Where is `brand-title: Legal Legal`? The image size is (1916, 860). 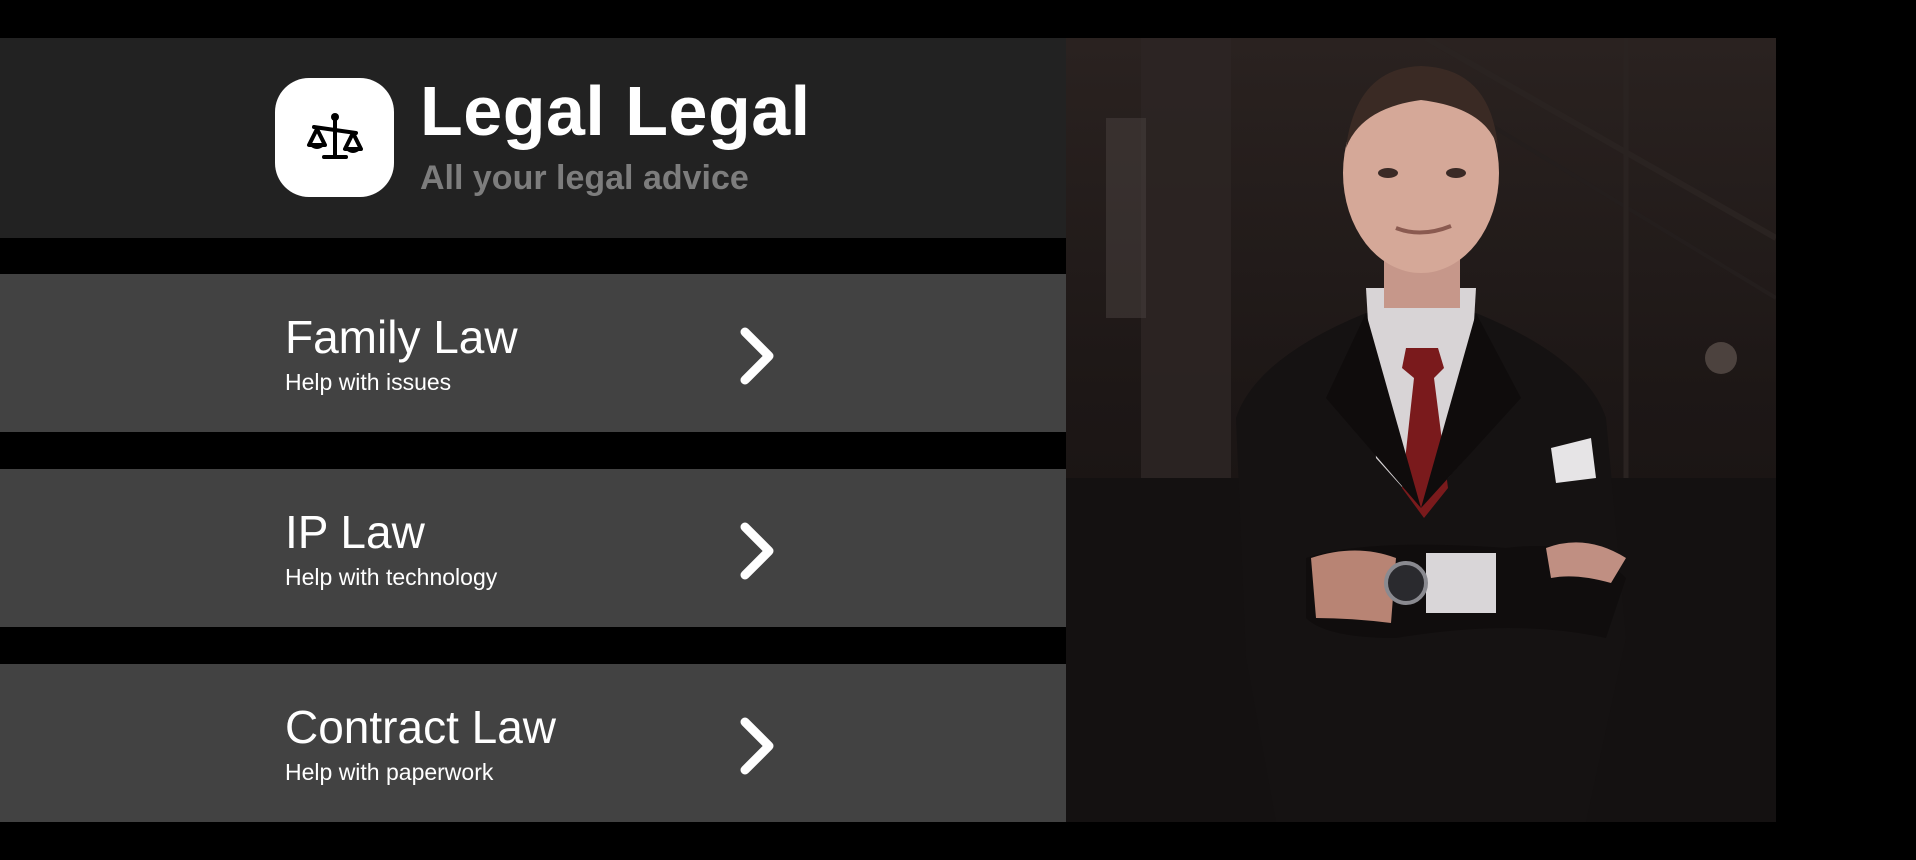 brand-title: Legal Legal is located at coordinates (615, 111).